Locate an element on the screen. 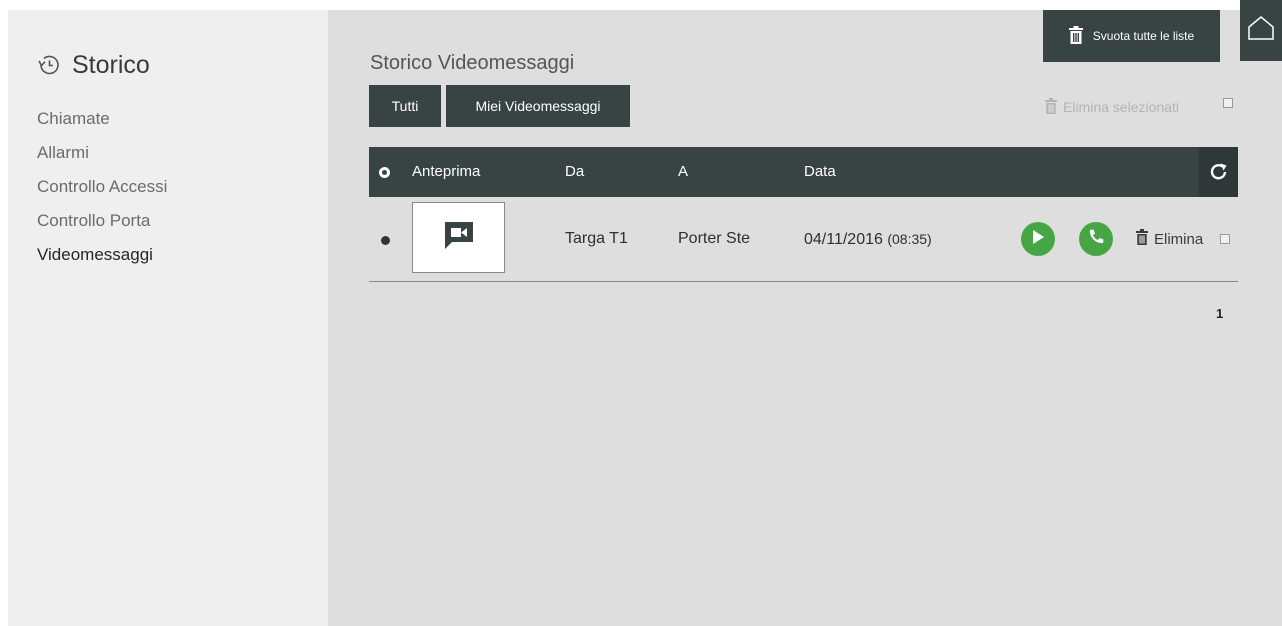 The image size is (1282, 626). column-header-to: A is located at coordinates (683, 171).